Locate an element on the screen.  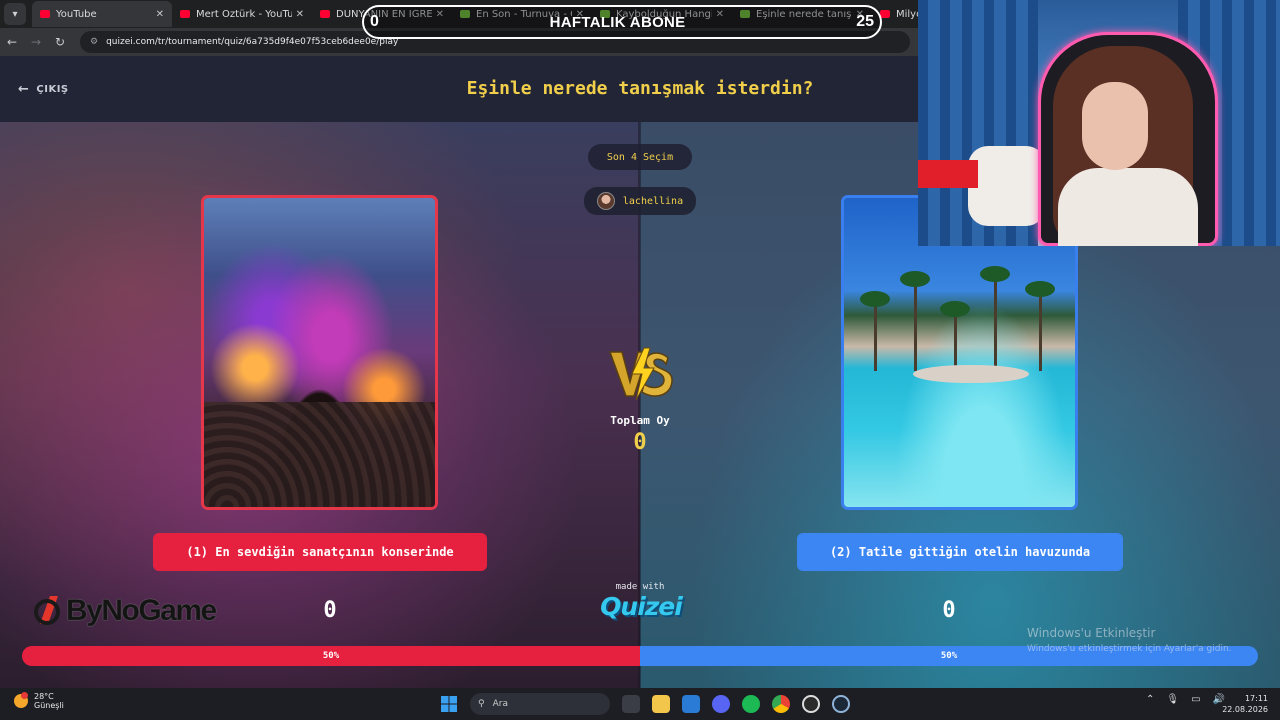
right-option-button: (2) Tatile gittiğin otelin havuzunda is located at coordinates (960, 552).